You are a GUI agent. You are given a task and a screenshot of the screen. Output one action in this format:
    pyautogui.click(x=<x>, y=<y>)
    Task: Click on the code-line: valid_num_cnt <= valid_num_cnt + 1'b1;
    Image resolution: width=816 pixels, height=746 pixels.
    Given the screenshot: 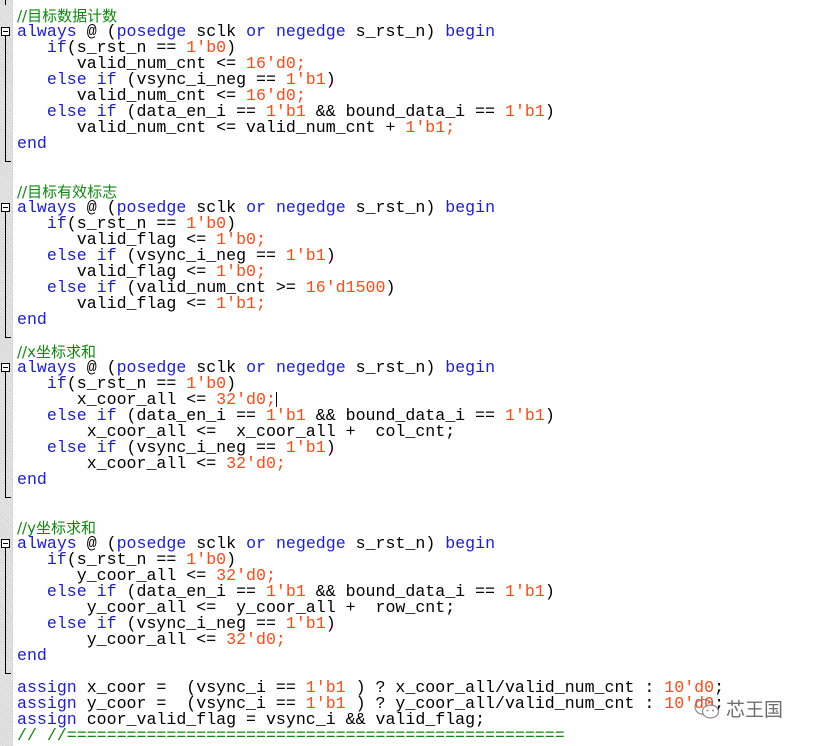 What is the action you would take?
    pyautogui.click(x=408, y=127)
    